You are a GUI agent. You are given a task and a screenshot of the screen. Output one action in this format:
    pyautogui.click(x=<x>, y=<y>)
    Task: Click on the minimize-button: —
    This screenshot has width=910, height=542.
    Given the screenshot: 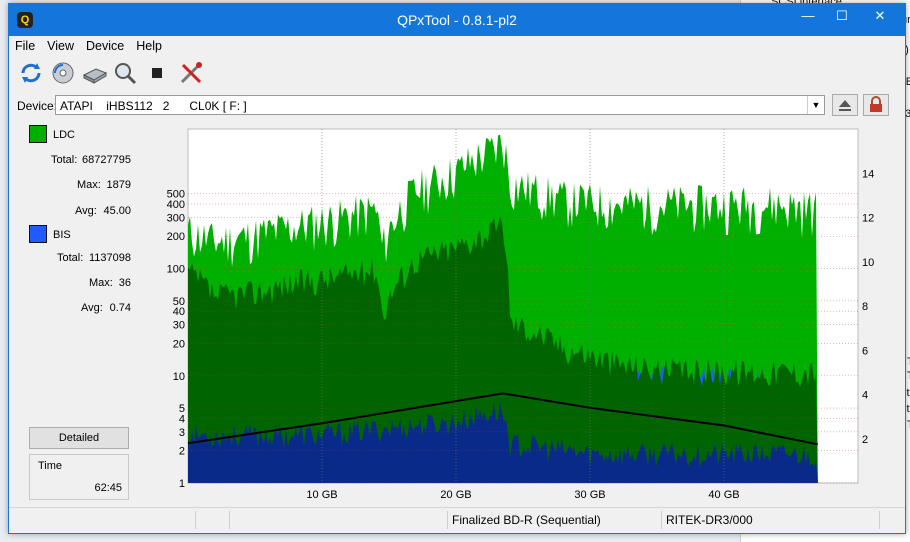 What is the action you would take?
    pyautogui.click(x=808, y=16)
    